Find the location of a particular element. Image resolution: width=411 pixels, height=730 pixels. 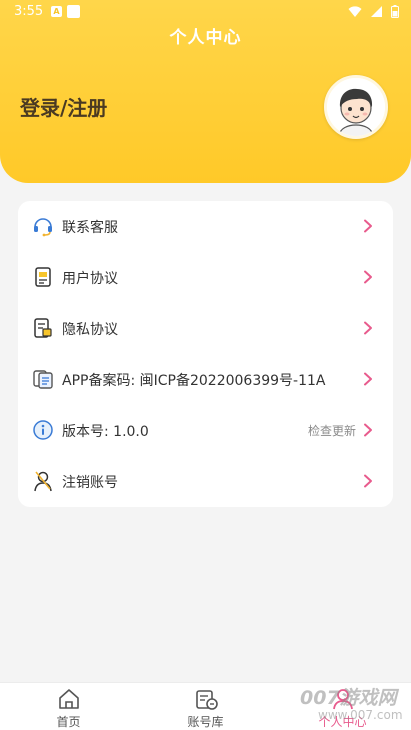

login-register-link: 登录/注册 is located at coordinates (63, 106).